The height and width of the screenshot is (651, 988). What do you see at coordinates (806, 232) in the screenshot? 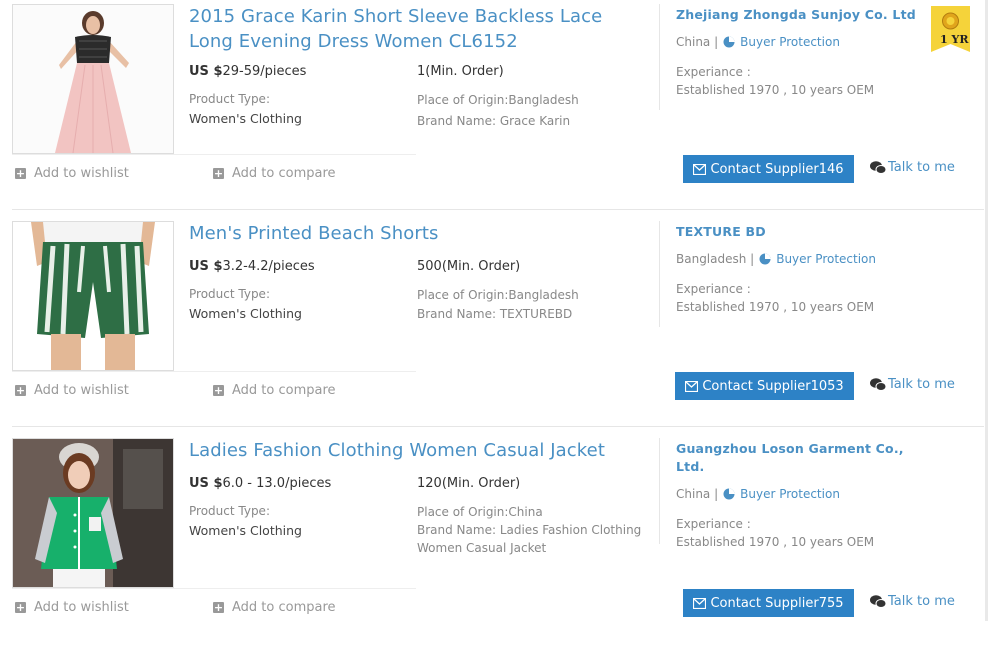
I see `supplier-name: TEXTURE BD` at bounding box center [806, 232].